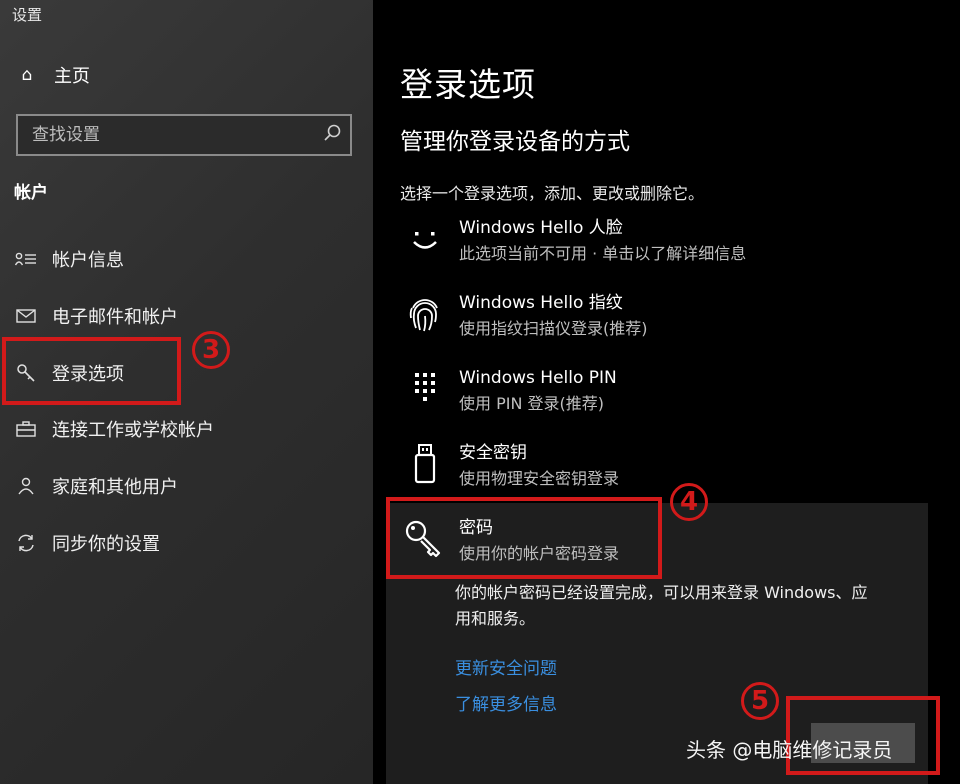  I want to click on person-icon, so click(26, 486).